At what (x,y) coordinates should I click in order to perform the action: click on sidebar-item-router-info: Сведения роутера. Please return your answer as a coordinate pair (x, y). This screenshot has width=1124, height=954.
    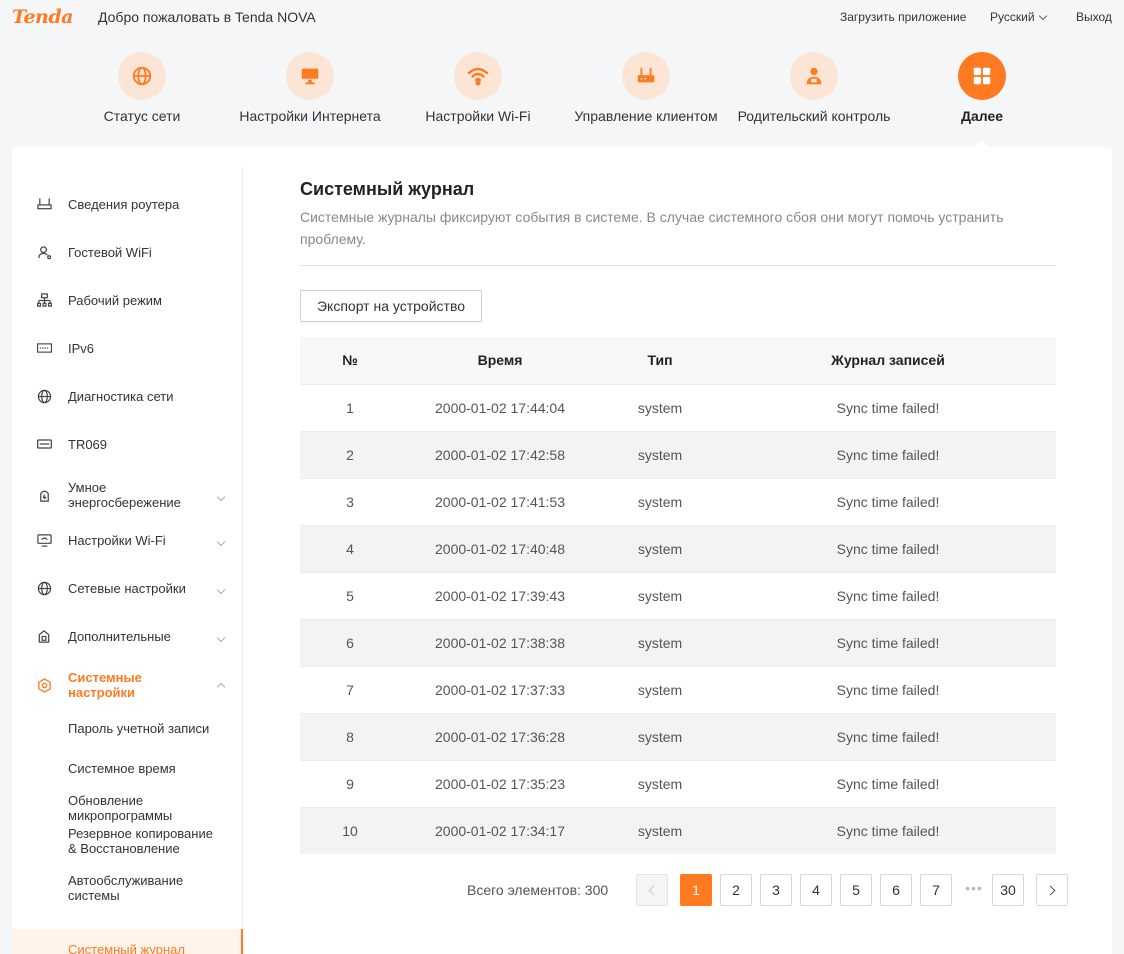
    Looking at the image, I should click on (127, 204).